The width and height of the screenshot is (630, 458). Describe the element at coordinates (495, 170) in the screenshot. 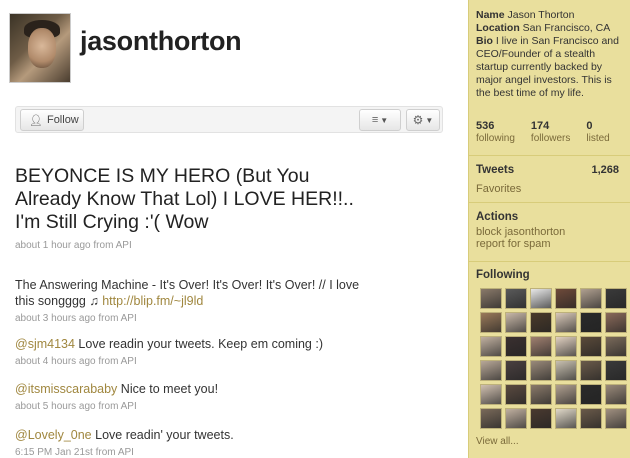

I see `sidebar-tweets-label: Tweets` at that location.